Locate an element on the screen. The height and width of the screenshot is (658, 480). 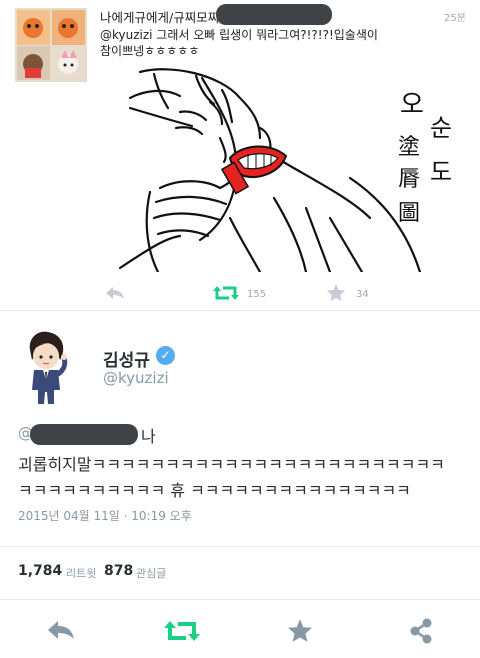
retweets-label: 리트윗 is located at coordinates (81, 573).